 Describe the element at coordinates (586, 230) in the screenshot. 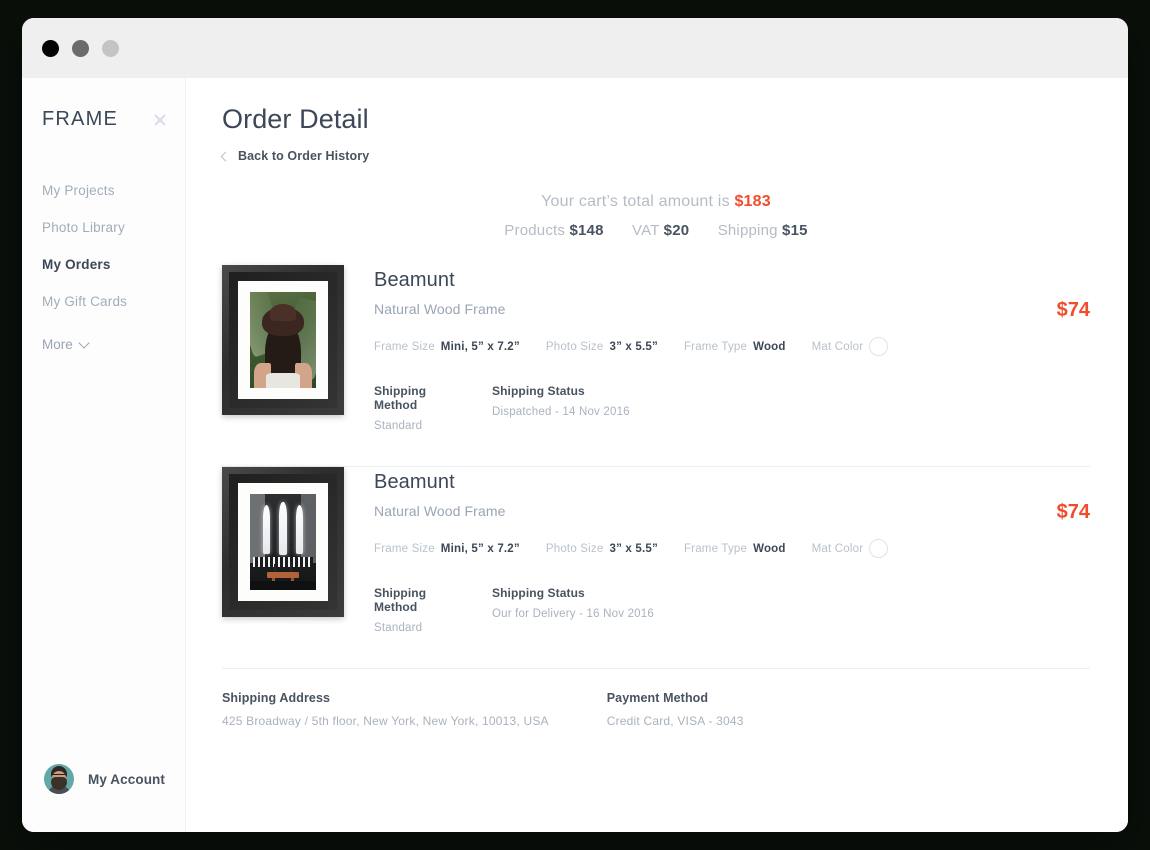

I see `breakdown-products-value: $148` at that location.